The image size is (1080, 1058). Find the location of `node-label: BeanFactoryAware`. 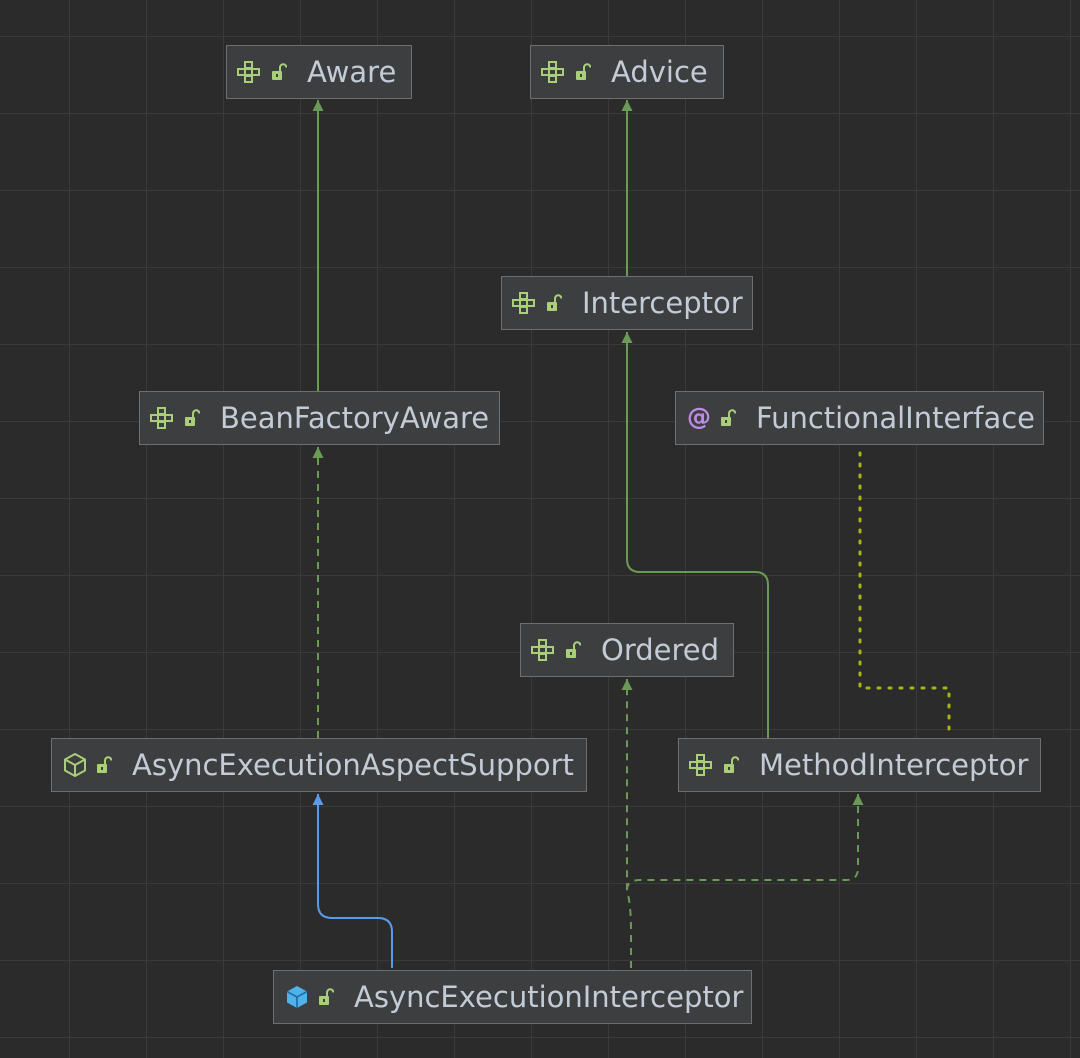

node-label: BeanFactoryAware is located at coordinates (355, 417).